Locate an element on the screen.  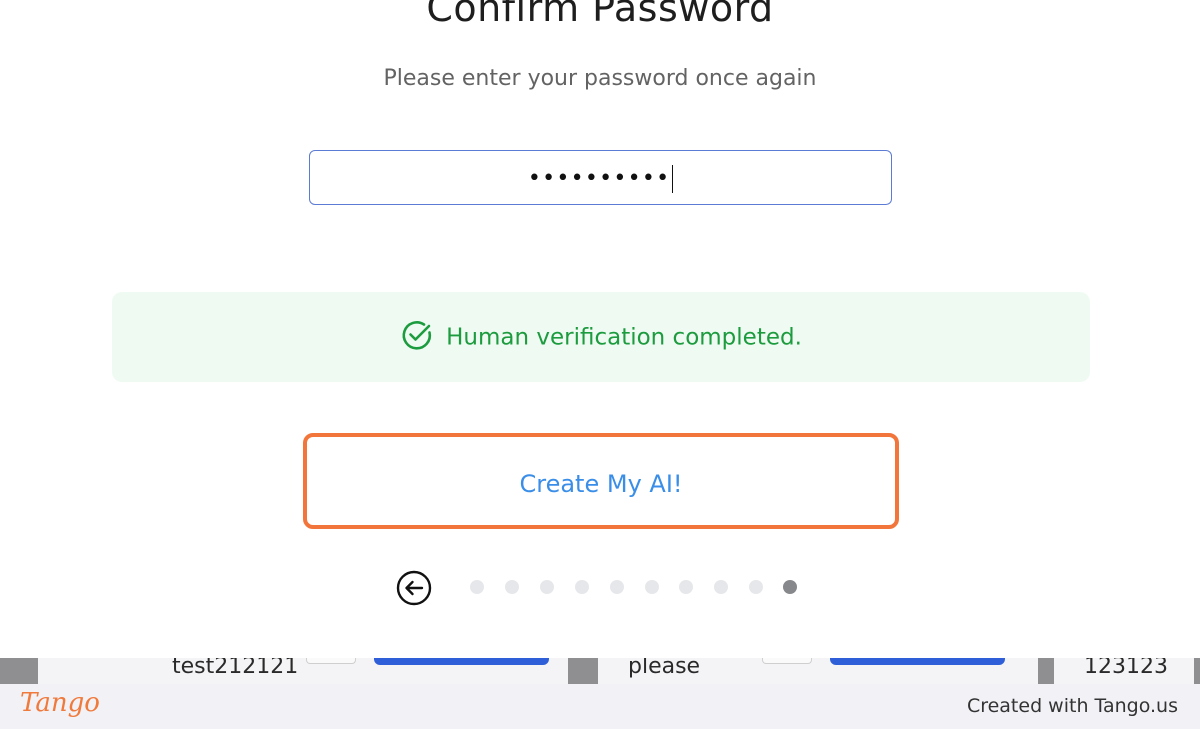
confirm-password-input: •••••••••• is located at coordinates (600, 177).